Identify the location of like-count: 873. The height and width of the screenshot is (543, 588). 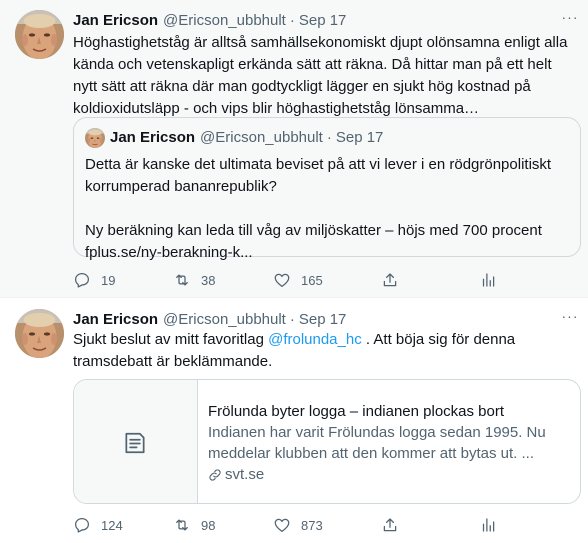
(312, 525).